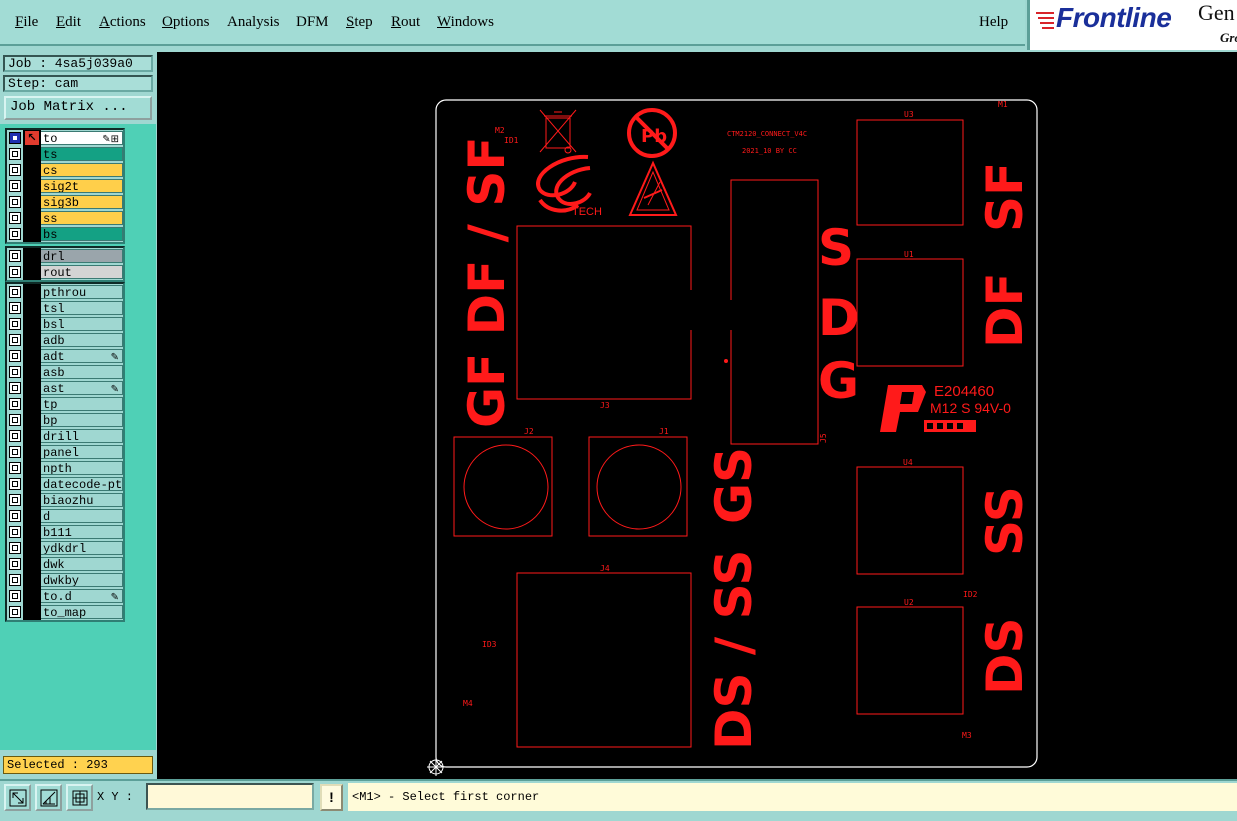 The height and width of the screenshot is (821, 1237). I want to click on exclamation-button: !, so click(331, 797).